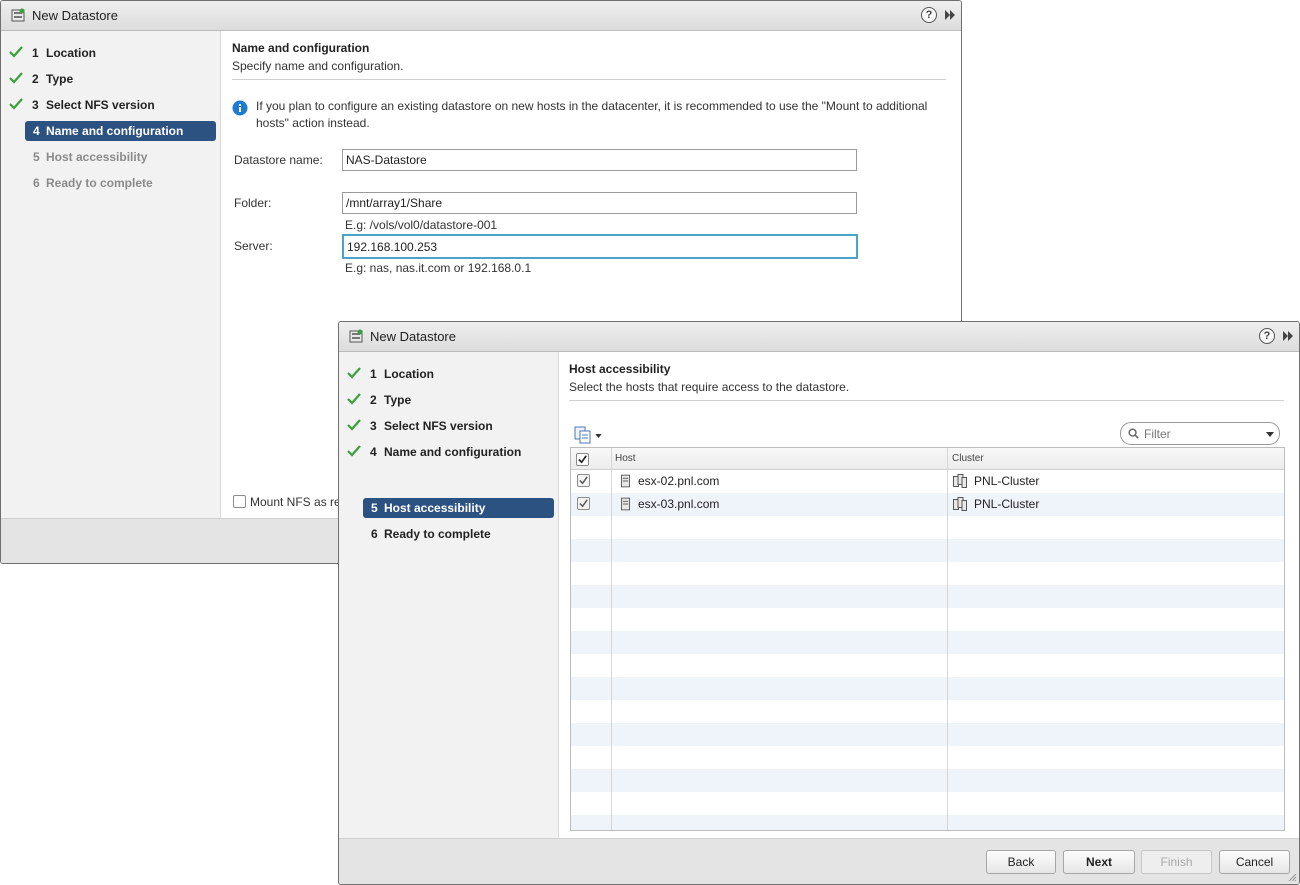  I want to click on search-icon, so click(1133, 433).